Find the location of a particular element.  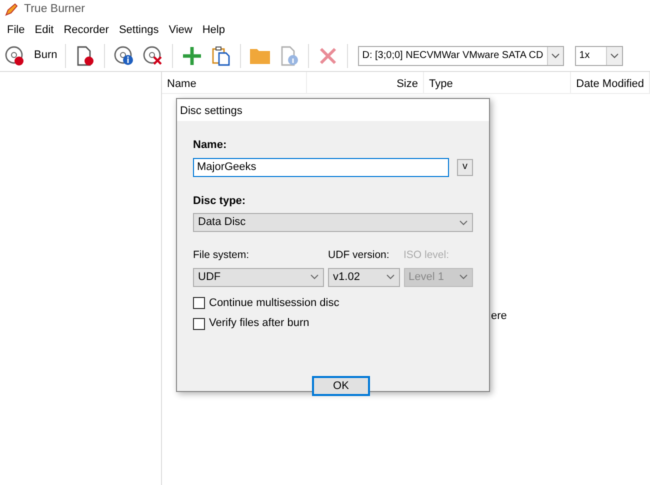

field-label: File system: is located at coordinates (221, 255).